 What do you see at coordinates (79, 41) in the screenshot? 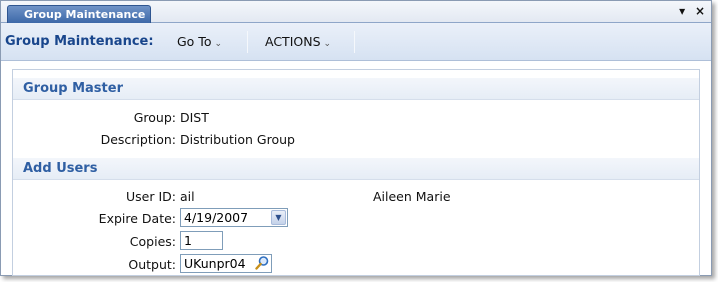
I see `toolbar-title: Group Maintenance:` at bounding box center [79, 41].